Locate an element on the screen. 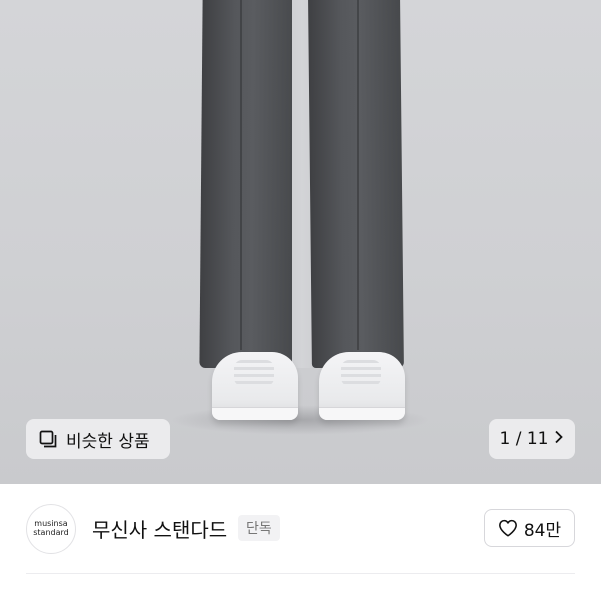 This screenshot has width=601, height=601. sneaker-right is located at coordinates (362, 386).